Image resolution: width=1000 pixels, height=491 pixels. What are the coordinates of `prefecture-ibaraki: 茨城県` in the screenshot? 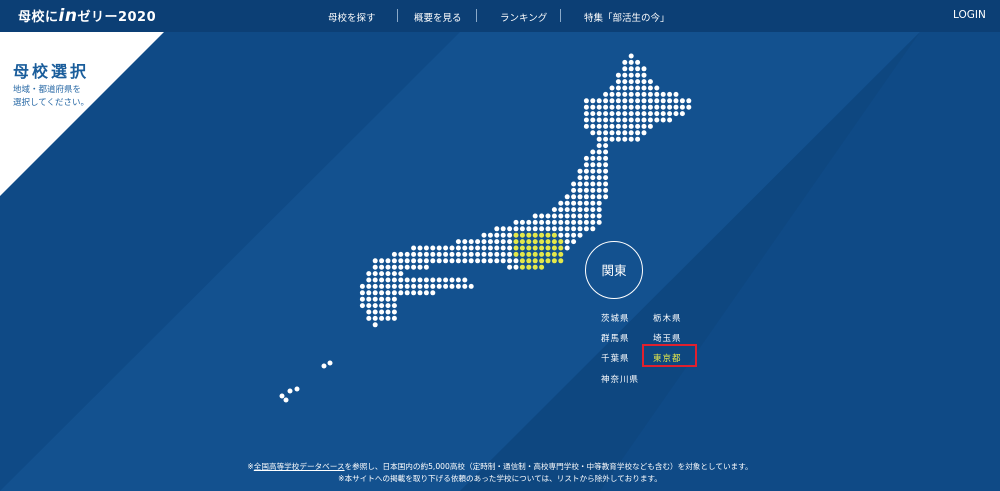 It's located at (615, 318).